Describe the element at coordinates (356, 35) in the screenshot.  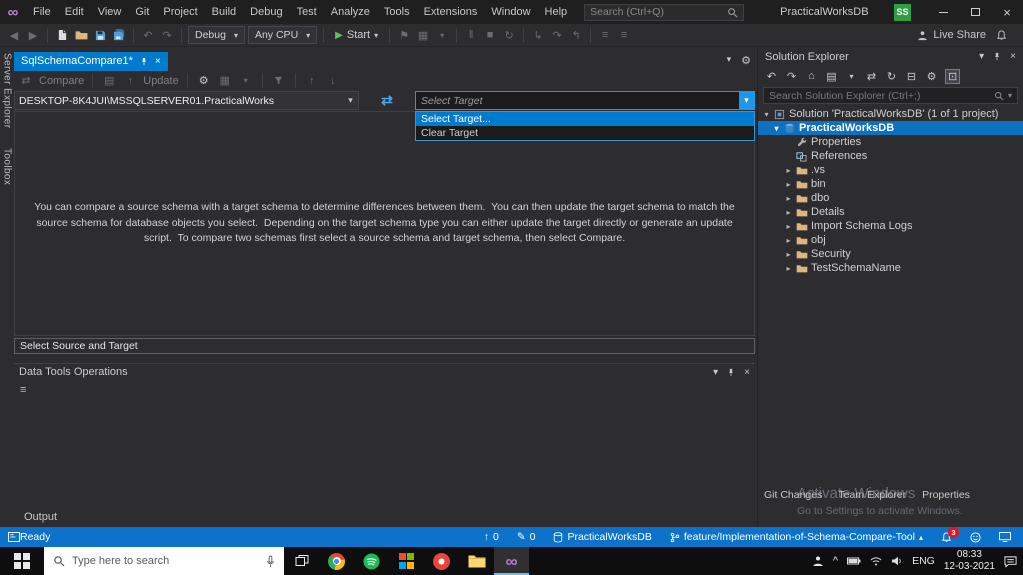
I see `start-debug-button: ▶ Start ▾` at that location.